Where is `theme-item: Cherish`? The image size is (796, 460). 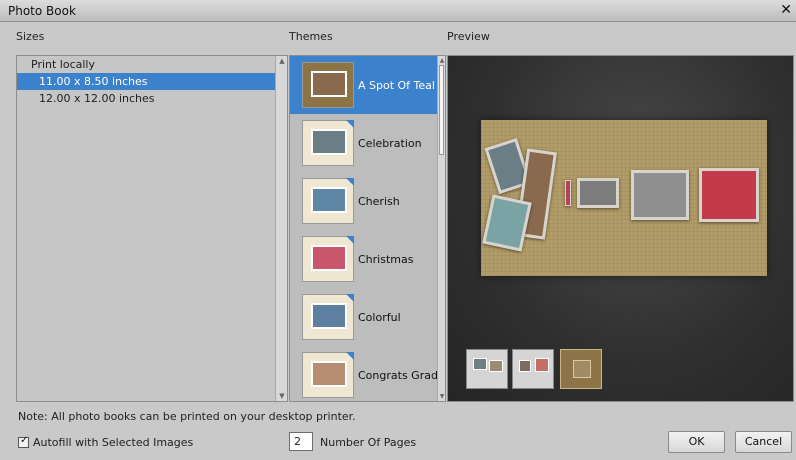
theme-item: Cherish is located at coordinates (364, 201).